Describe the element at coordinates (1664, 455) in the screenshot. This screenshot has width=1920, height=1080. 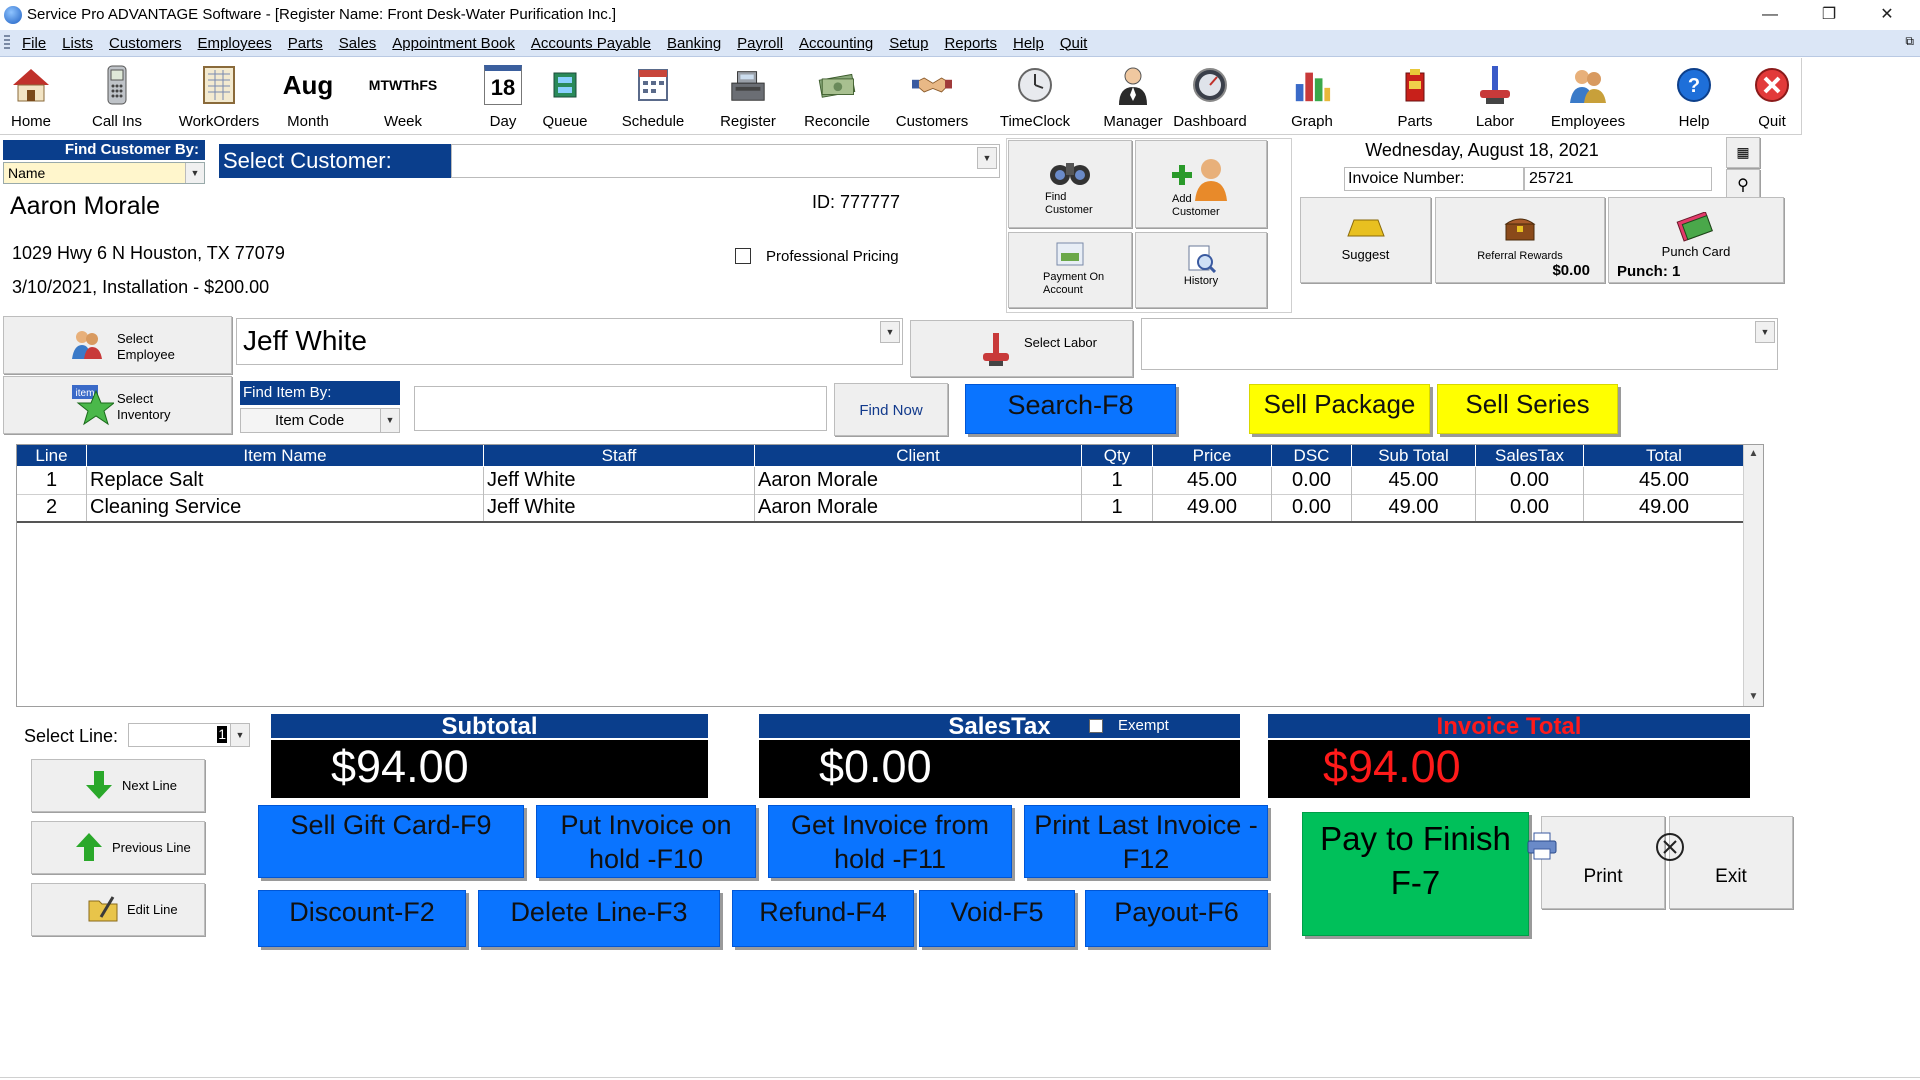
I see `column-header-total: Total` at that location.